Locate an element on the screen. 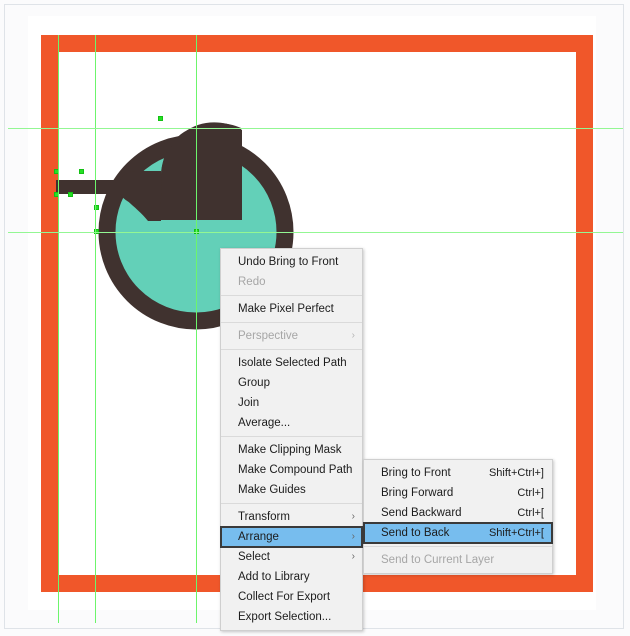 This screenshot has height=636, width=630. menu-item-label: Isolate Selected Path is located at coordinates (292, 363).